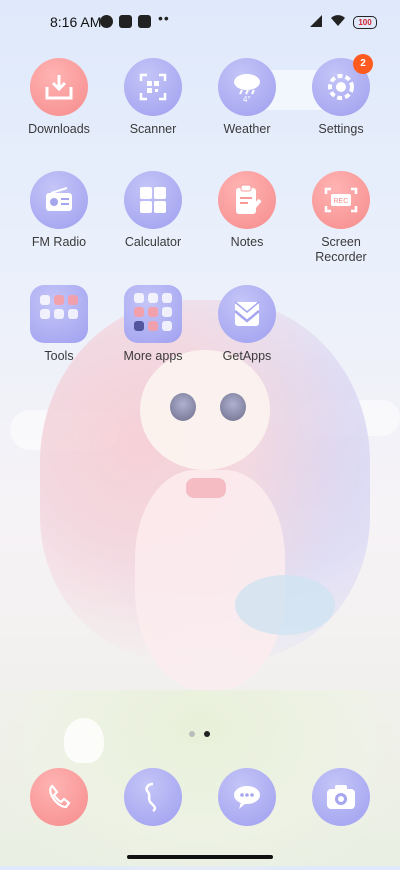 The width and height of the screenshot is (400, 870). I want to click on app-label: Notes, so click(247, 242).